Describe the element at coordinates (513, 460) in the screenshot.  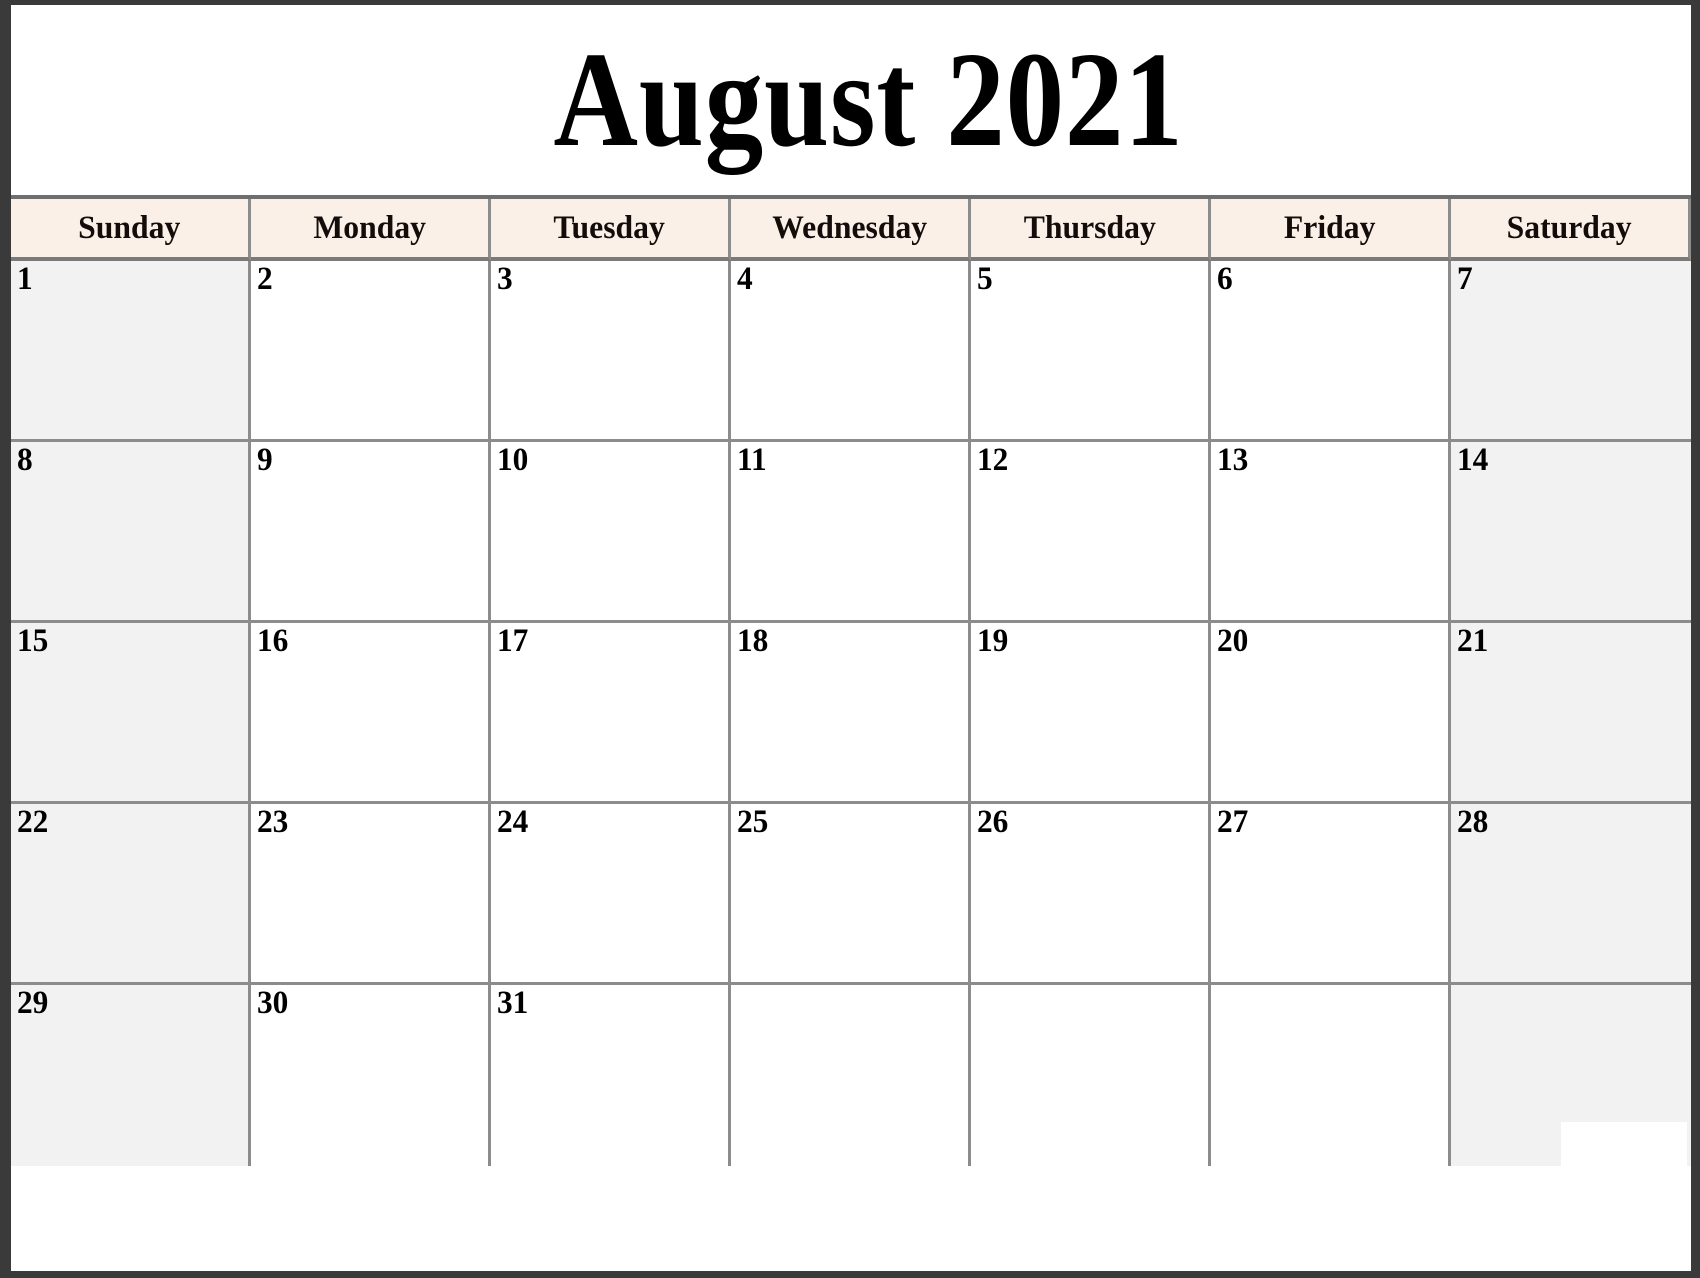
I see `day-number: 10` at that location.